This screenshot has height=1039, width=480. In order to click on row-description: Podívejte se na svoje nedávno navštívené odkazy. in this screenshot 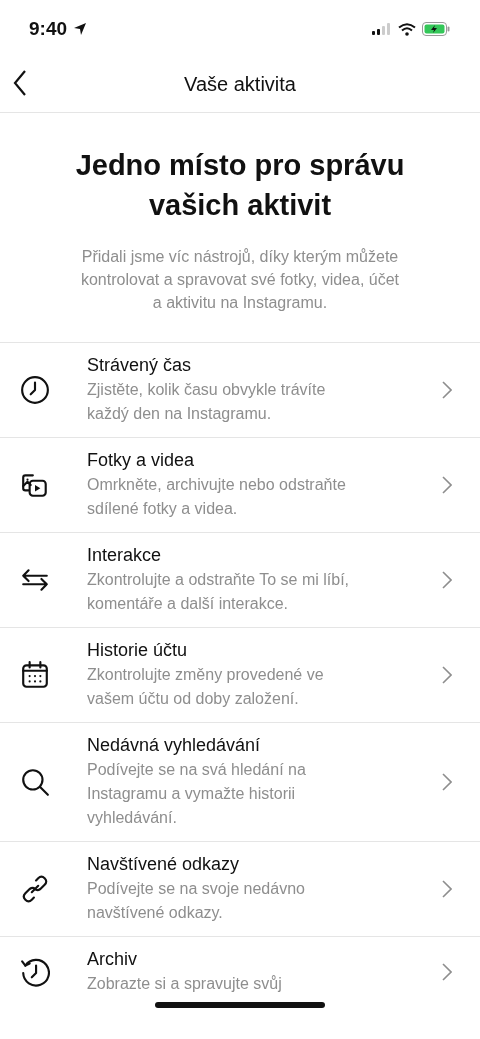, I will do `click(196, 901)`.